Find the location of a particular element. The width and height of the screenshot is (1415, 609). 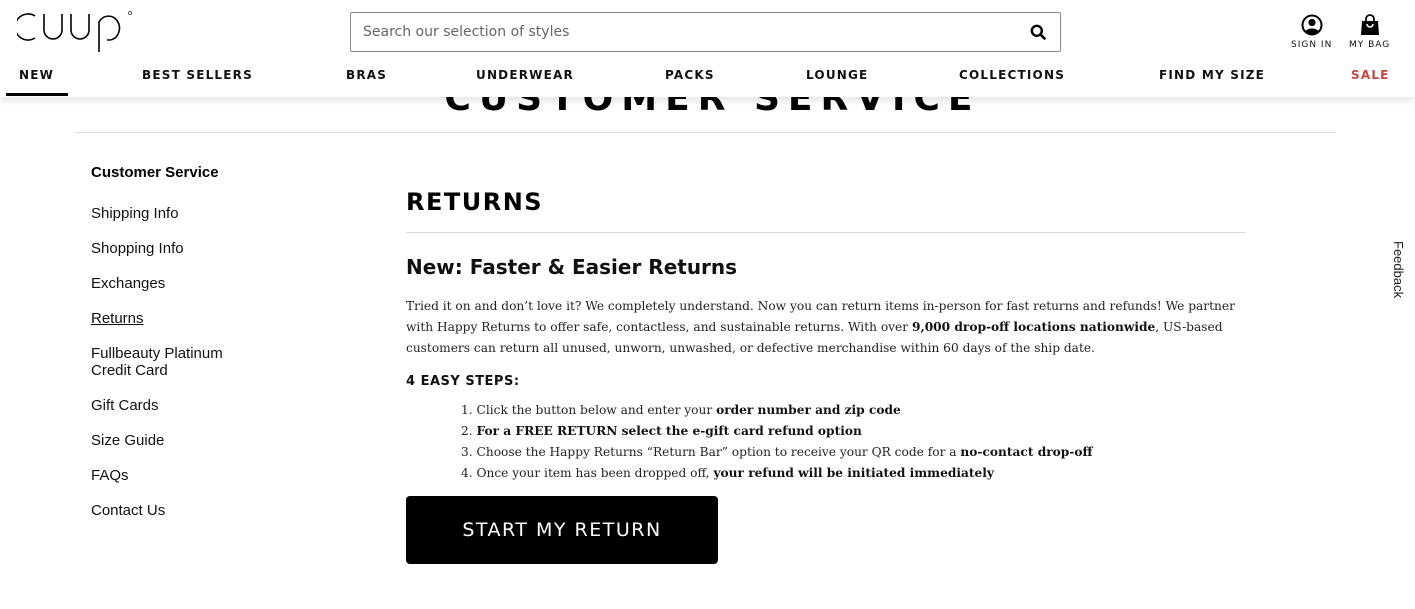

section-title: RETURNS is located at coordinates (475, 202).